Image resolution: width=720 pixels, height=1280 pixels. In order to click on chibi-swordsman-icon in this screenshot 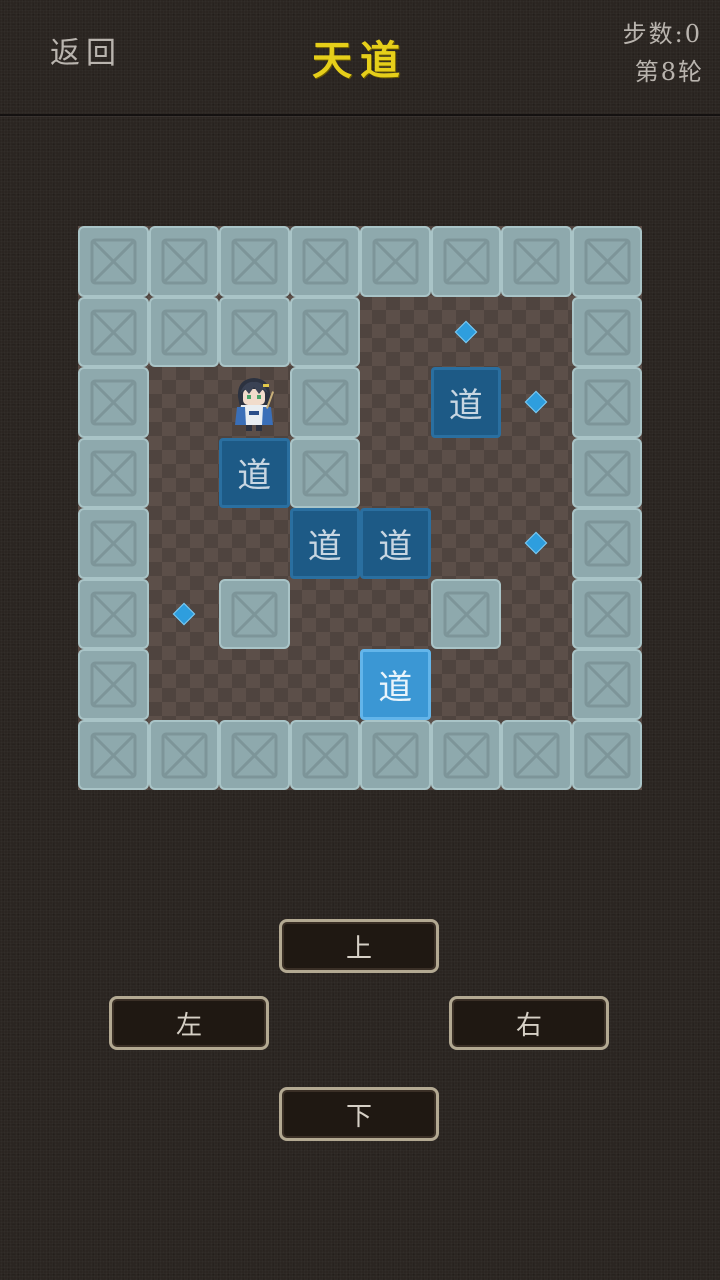, I will do `click(255, 404)`.